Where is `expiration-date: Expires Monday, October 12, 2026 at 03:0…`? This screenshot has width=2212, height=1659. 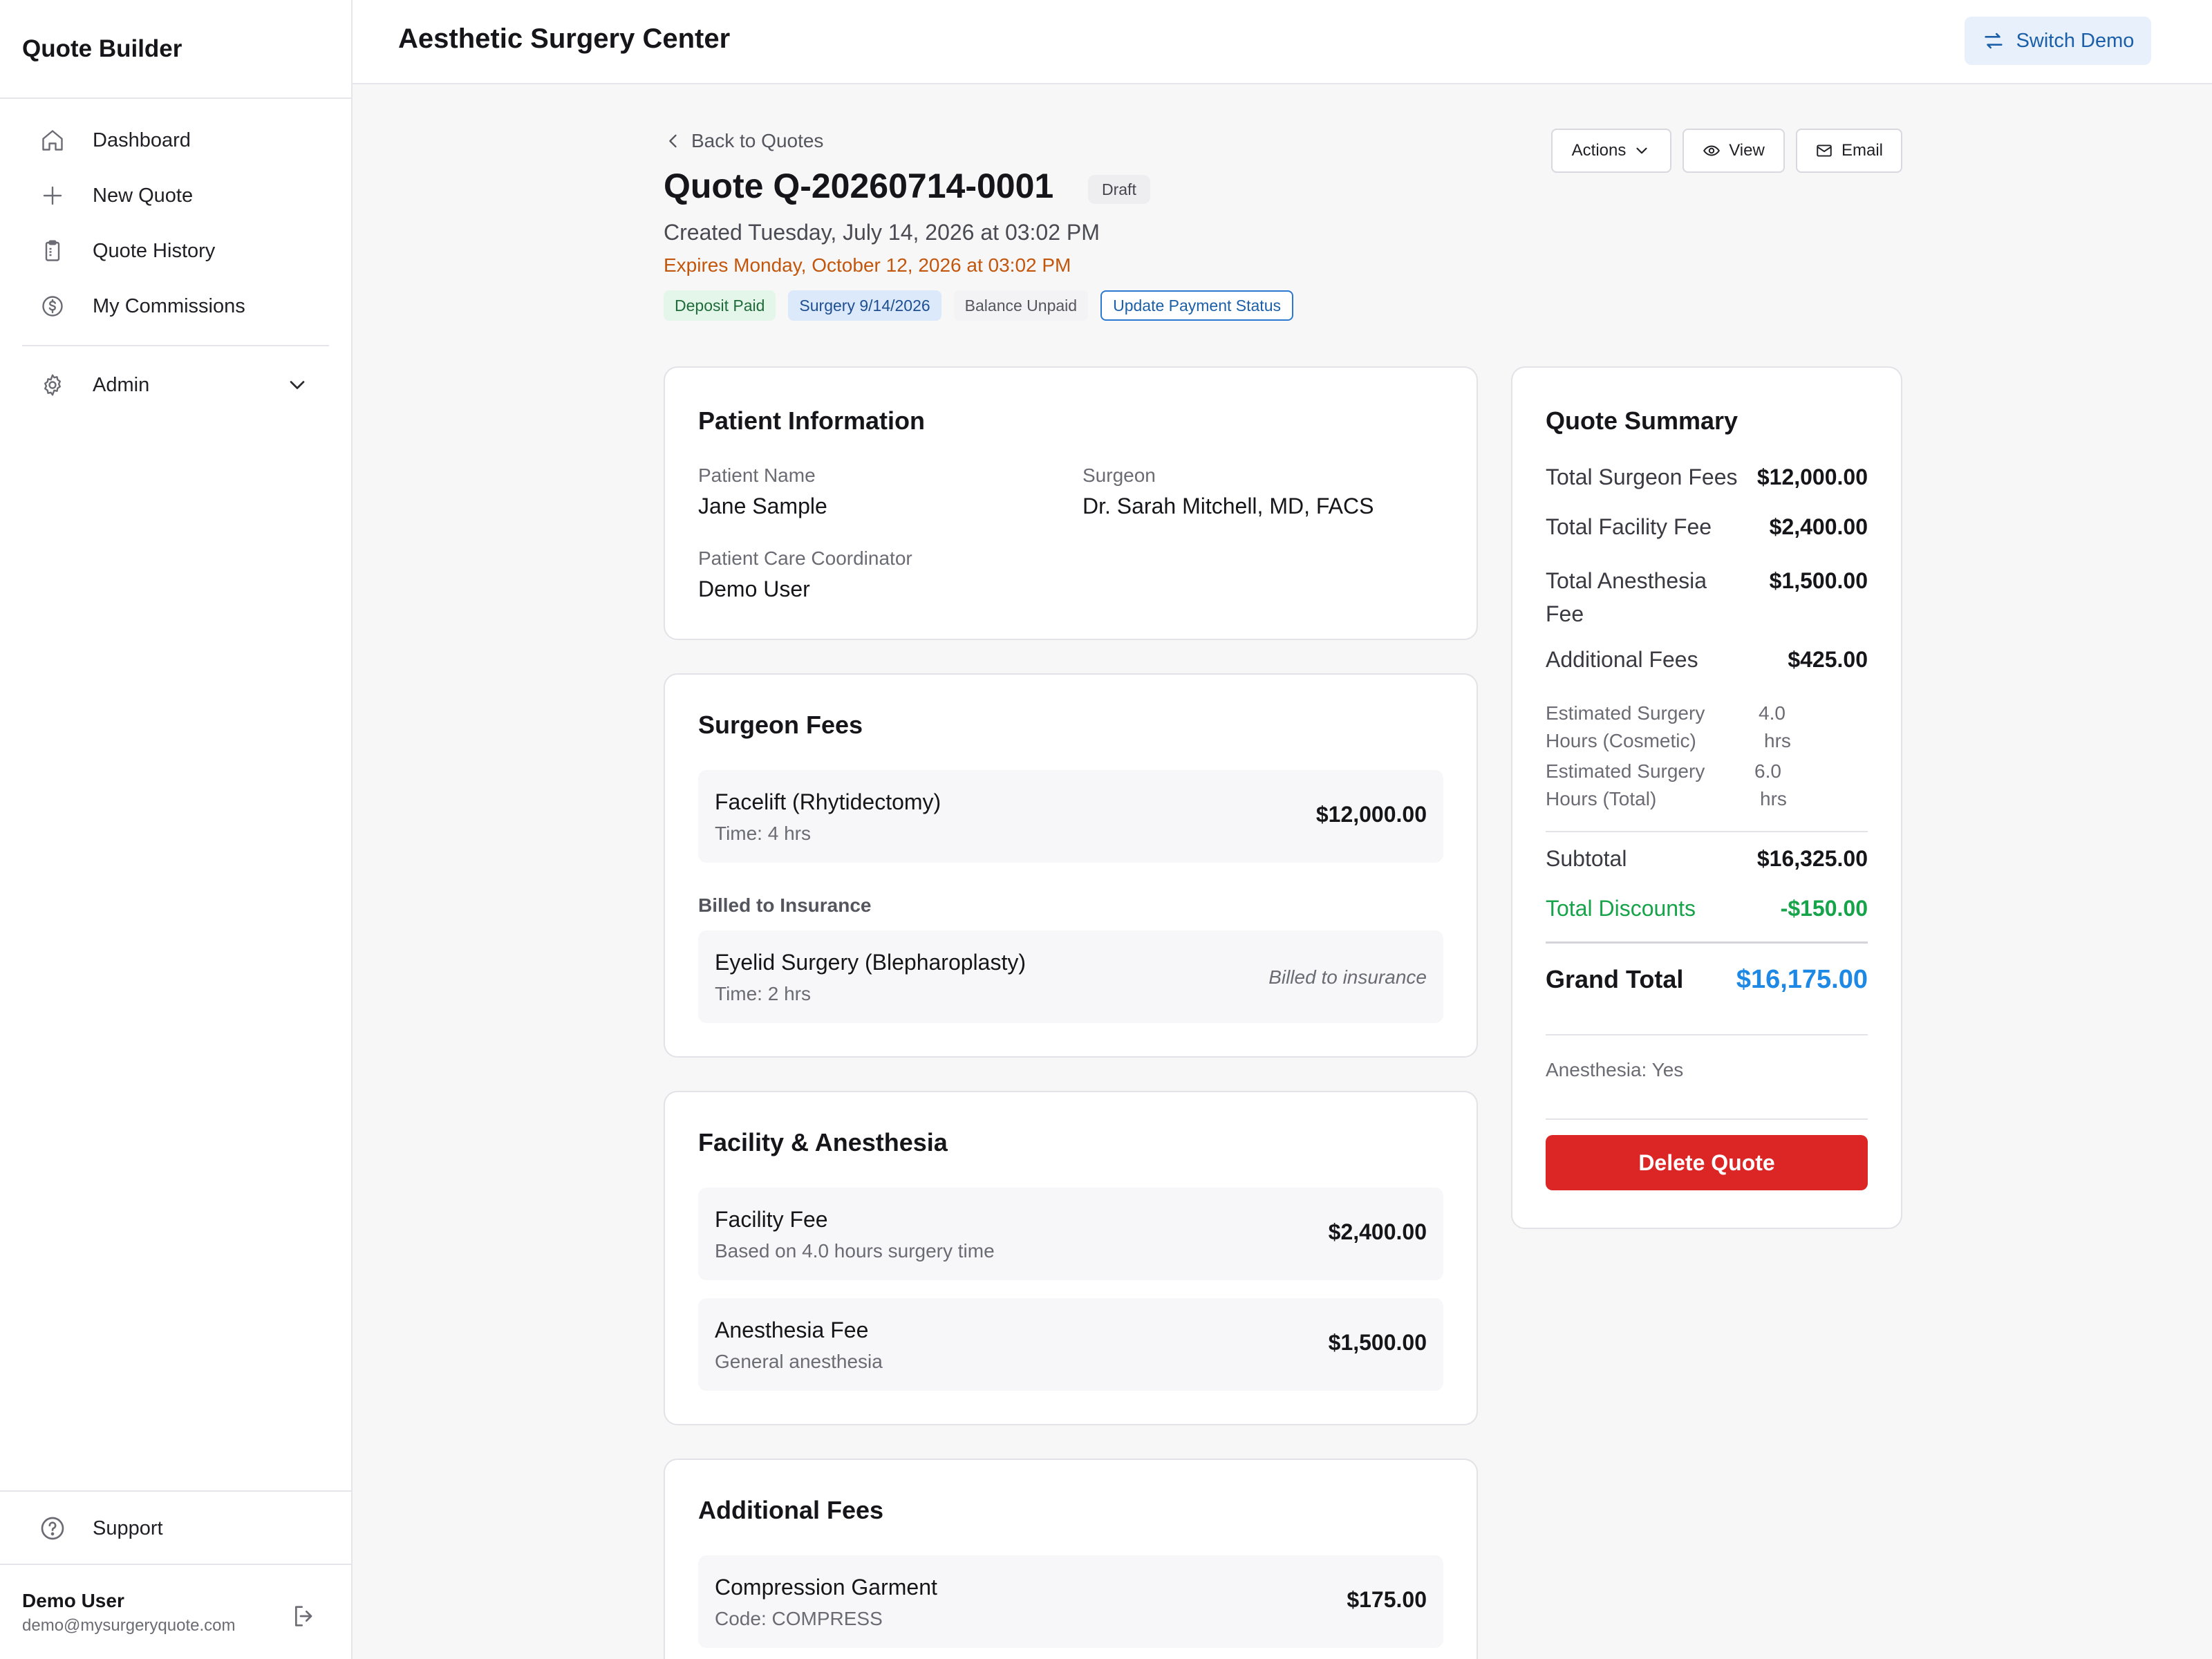
expiration-date: Expires Monday, October 12, 2026 at 03:0… is located at coordinates (868, 265).